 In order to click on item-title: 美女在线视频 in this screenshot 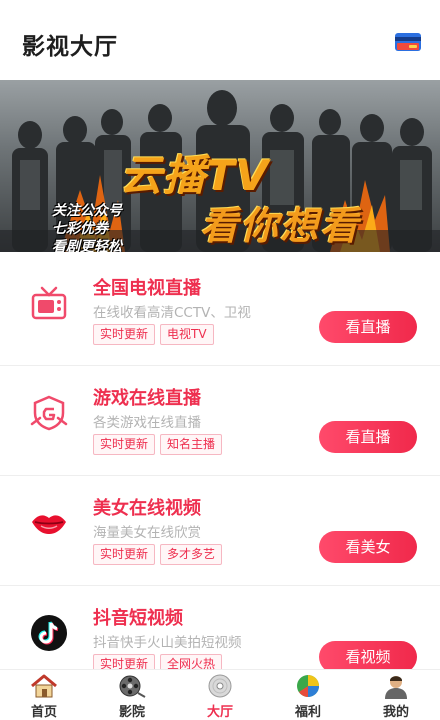, I will do `click(147, 508)`.